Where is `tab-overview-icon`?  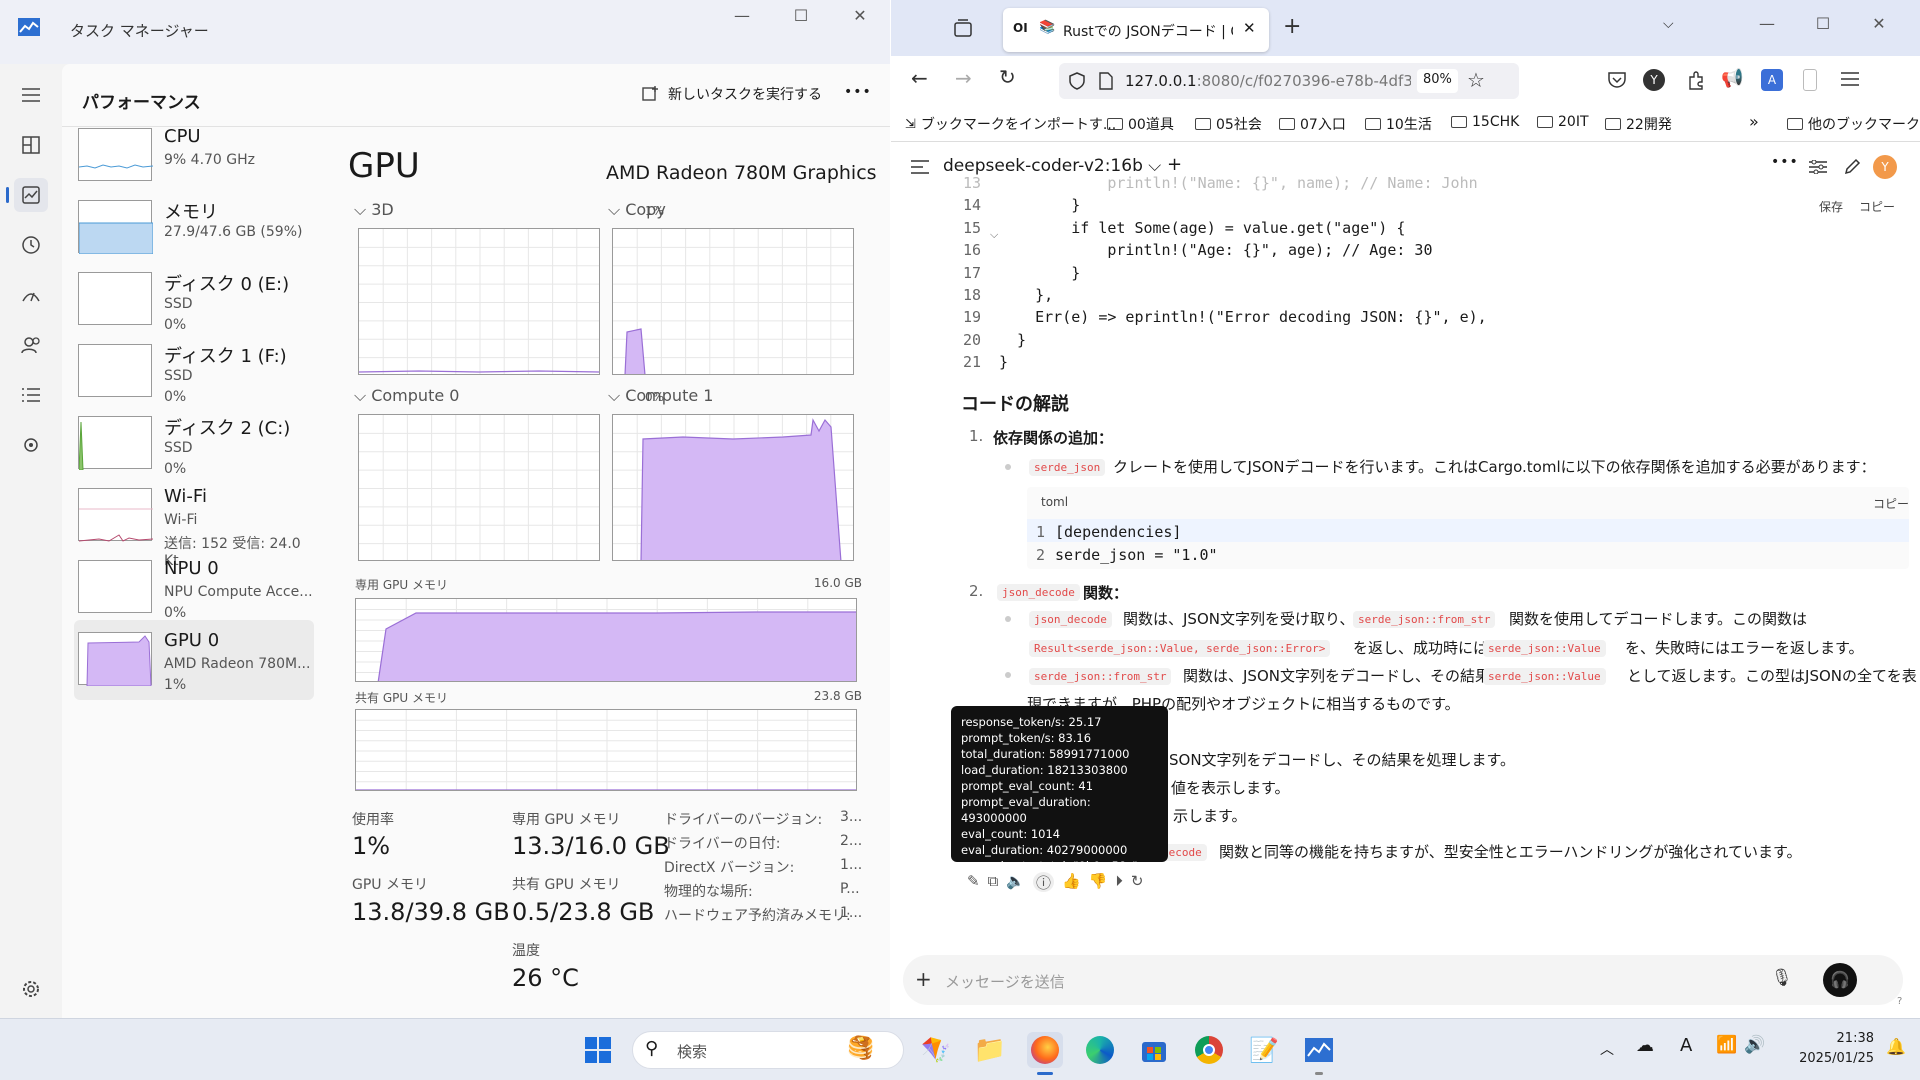
tab-overview-icon is located at coordinates (963, 28).